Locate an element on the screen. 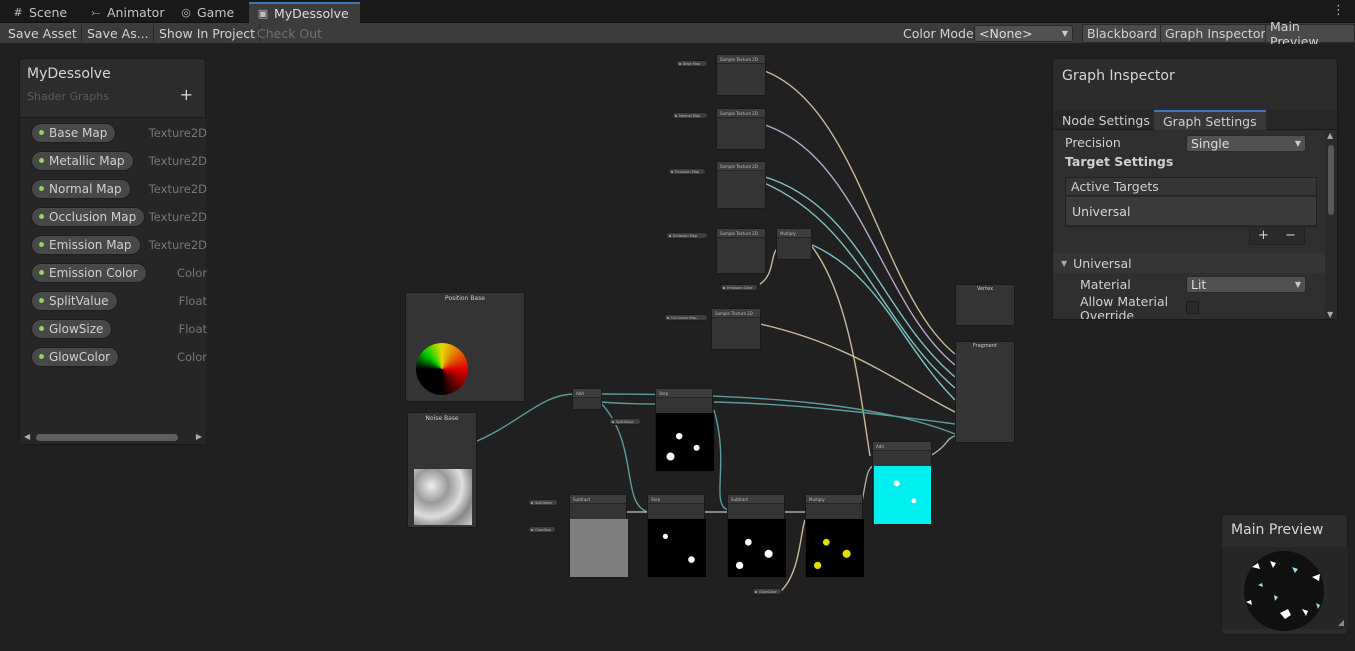  list-item: Normal Map Texture2D is located at coordinates (119, 188).